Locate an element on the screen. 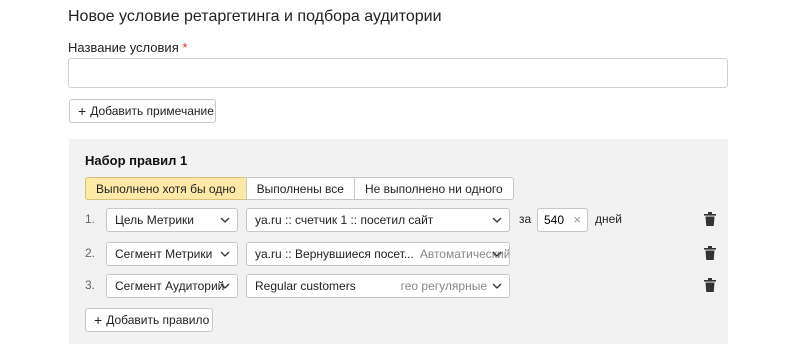  rule-type-value: Цель Метрики is located at coordinates (154, 220).